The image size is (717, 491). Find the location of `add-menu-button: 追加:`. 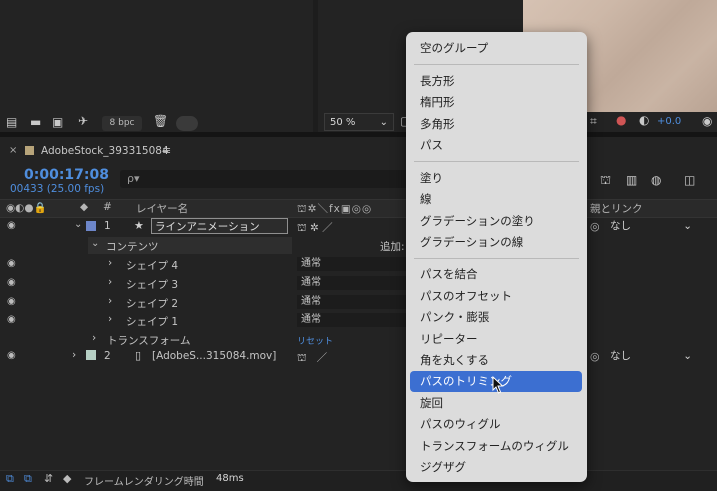

add-menu-button: 追加: is located at coordinates (392, 246).